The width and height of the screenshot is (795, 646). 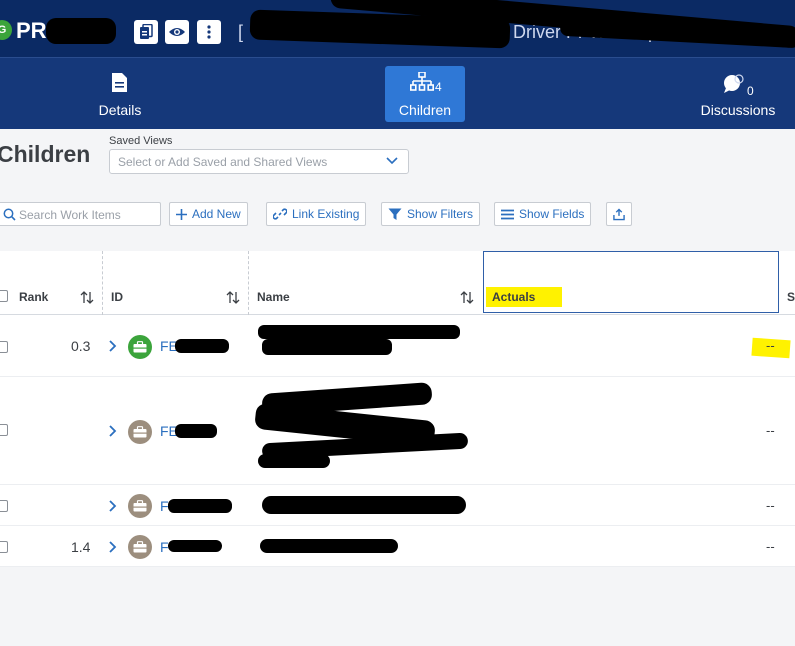 What do you see at coordinates (233, 297) in the screenshot?
I see `sort-id-icon` at bounding box center [233, 297].